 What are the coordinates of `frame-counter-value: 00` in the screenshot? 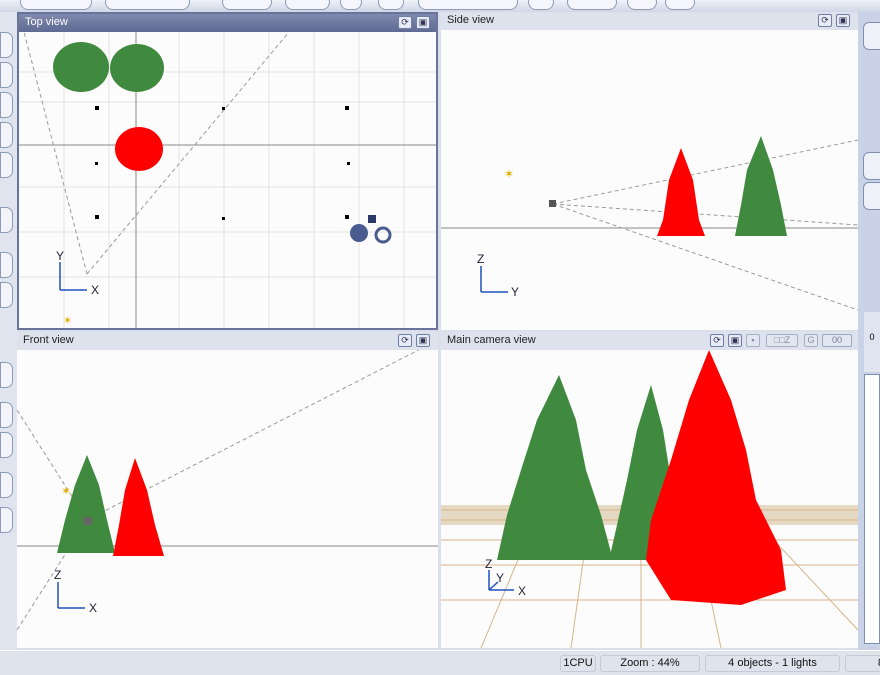 It's located at (836, 340).